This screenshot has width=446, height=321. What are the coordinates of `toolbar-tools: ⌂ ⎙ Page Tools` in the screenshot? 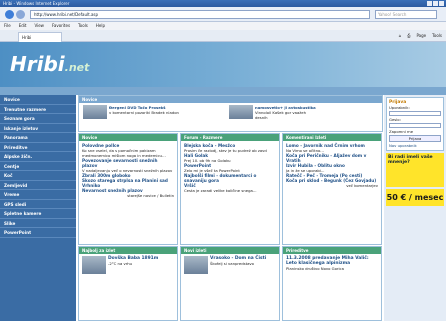 It's located at (420, 36).